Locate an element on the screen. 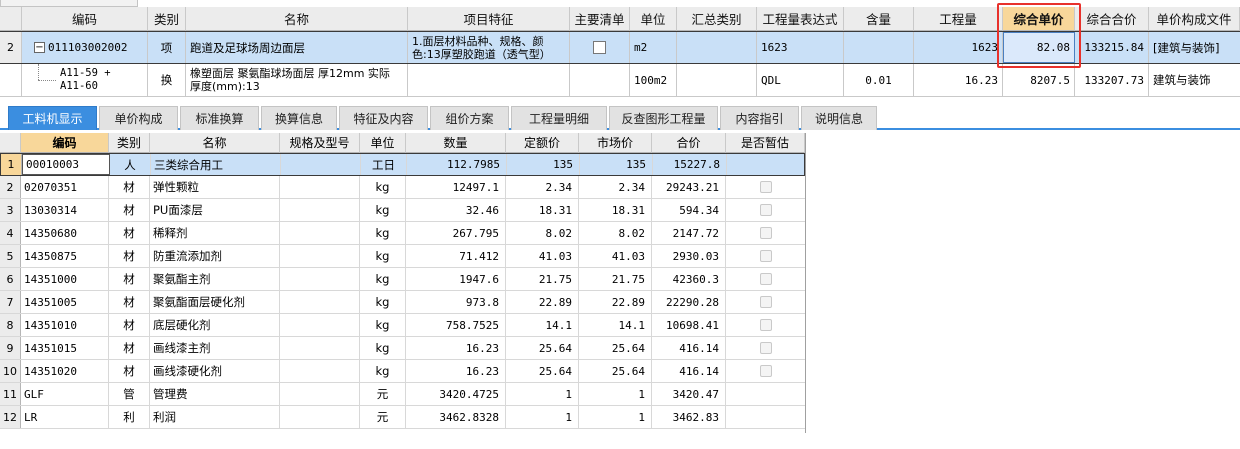 The width and height of the screenshot is (1240, 449). resource-quota-price: 41.03 is located at coordinates (542, 256).